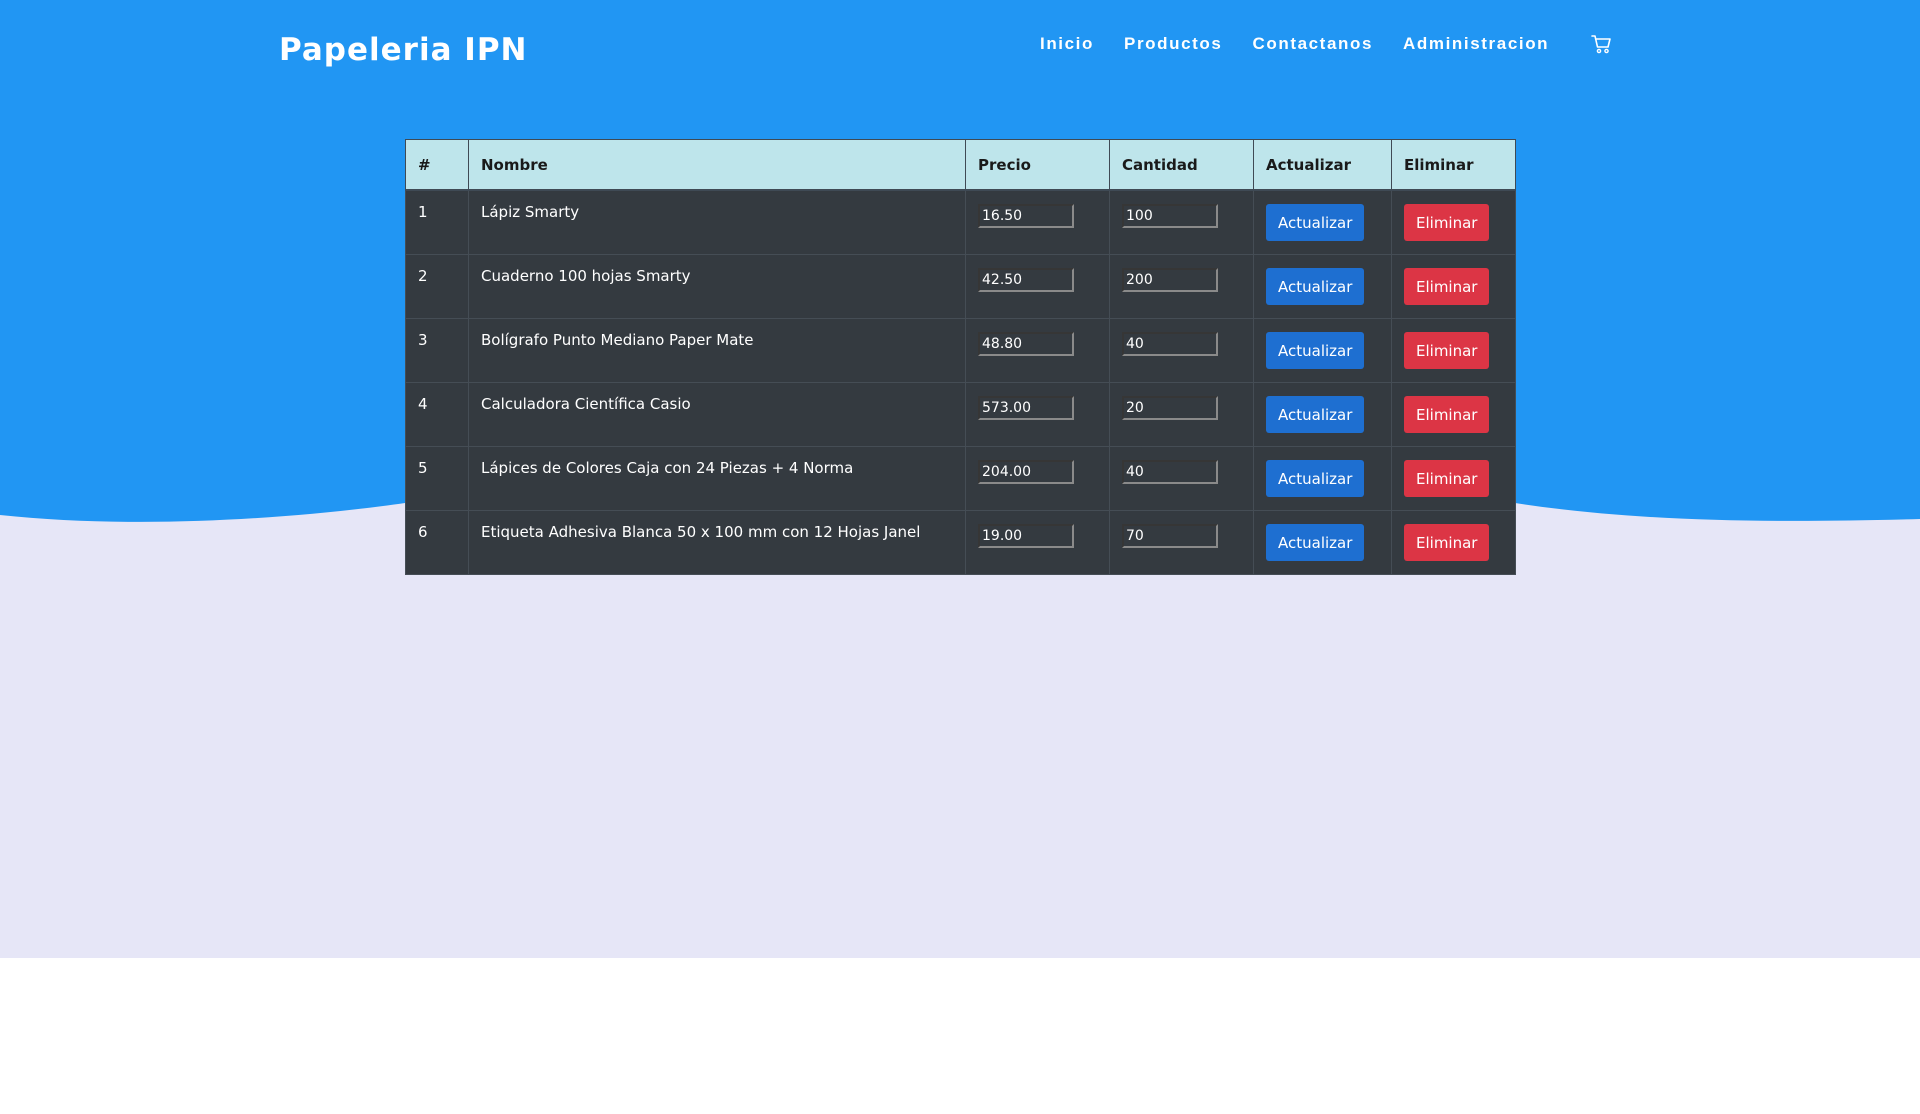  What do you see at coordinates (1067, 44) in the screenshot?
I see `nav-link-inicio: Inicio` at bounding box center [1067, 44].